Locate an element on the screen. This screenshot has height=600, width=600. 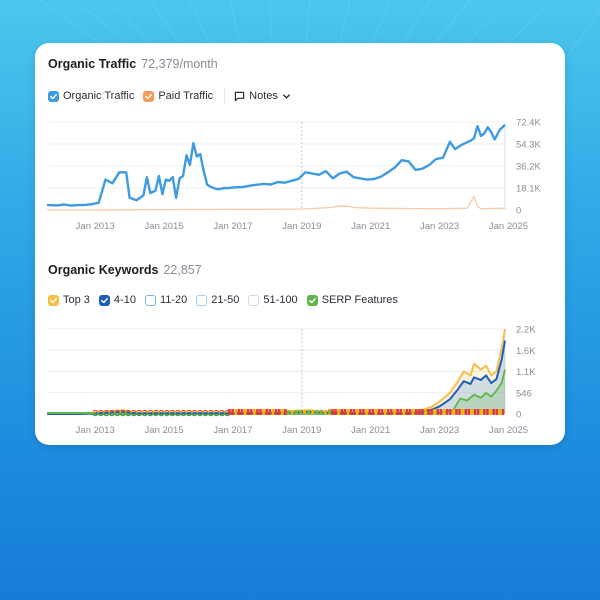
legend-label: 4-10 is located at coordinates (124, 300).